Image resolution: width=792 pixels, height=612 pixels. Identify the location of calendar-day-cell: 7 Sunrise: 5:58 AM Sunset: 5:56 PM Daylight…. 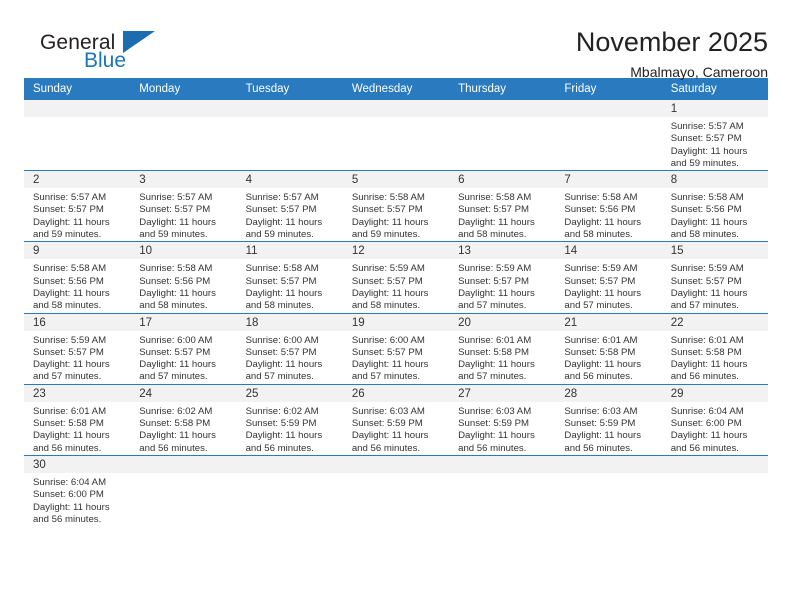
(608, 206).